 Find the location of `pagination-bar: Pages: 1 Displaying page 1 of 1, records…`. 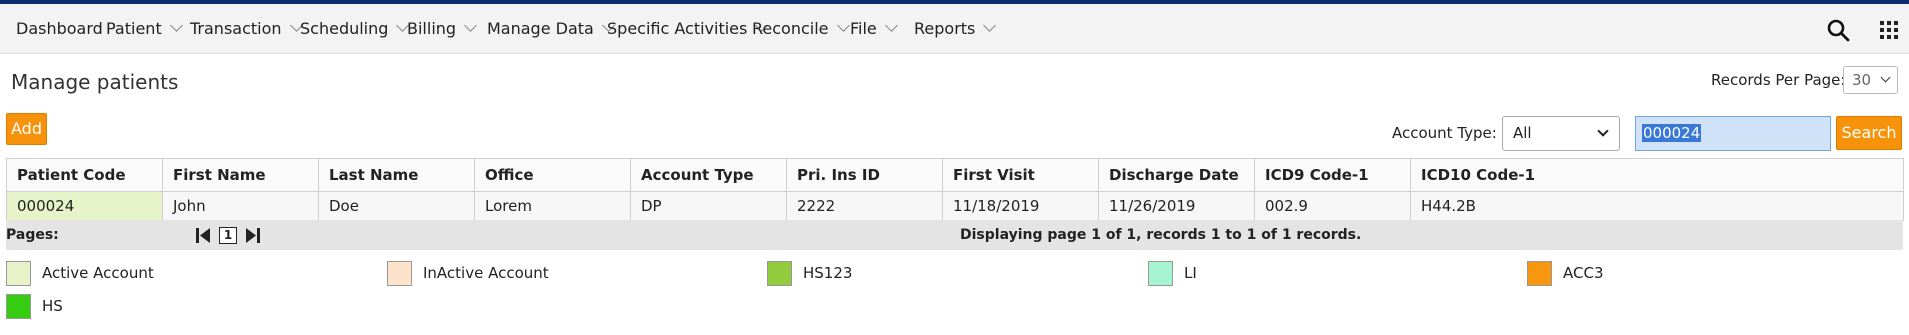

pagination-bar: Pages: 1 Displaying page 1 of 1, records… is located at coordinates (954, 235).